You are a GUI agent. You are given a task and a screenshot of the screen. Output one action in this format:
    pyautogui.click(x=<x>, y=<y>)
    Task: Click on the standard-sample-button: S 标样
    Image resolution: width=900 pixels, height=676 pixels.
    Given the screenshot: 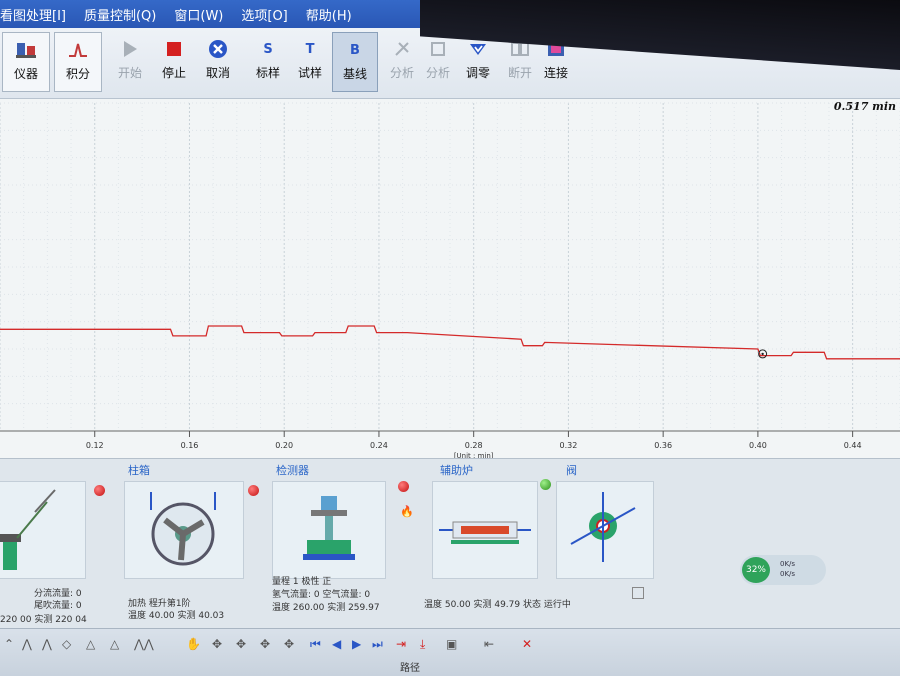 What is the action you would take?
    pyautogui.click(x=268, y=61)
    